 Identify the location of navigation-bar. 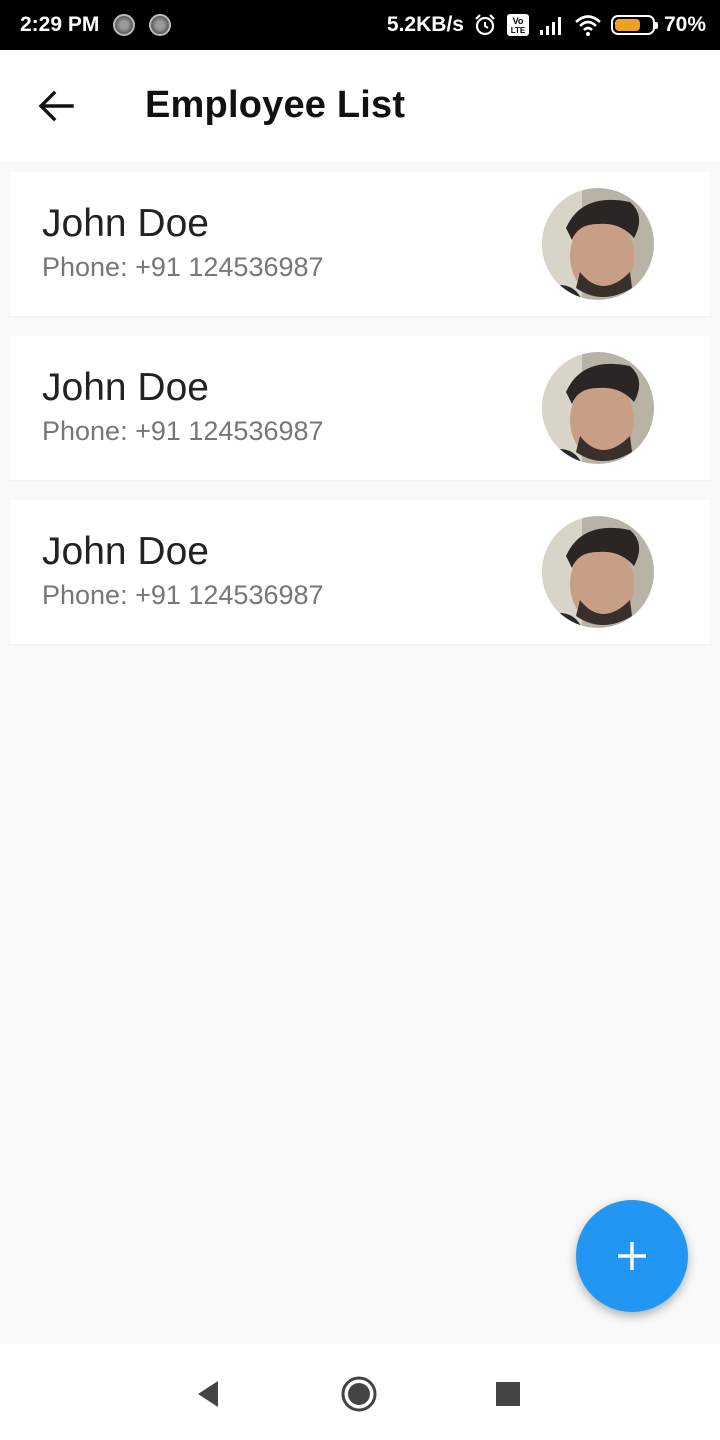
(360, 1392).